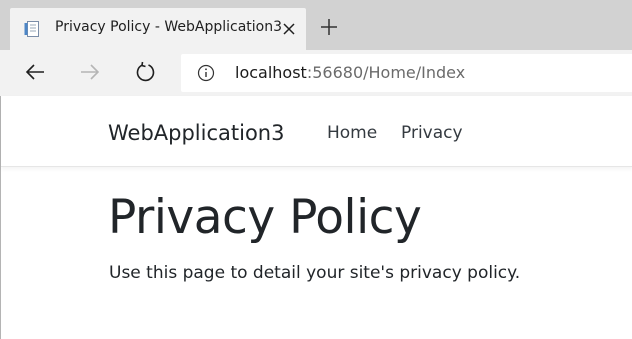  I want to click on browser-tab: Privacy Policy - WebApplication3, so click(158, 29).